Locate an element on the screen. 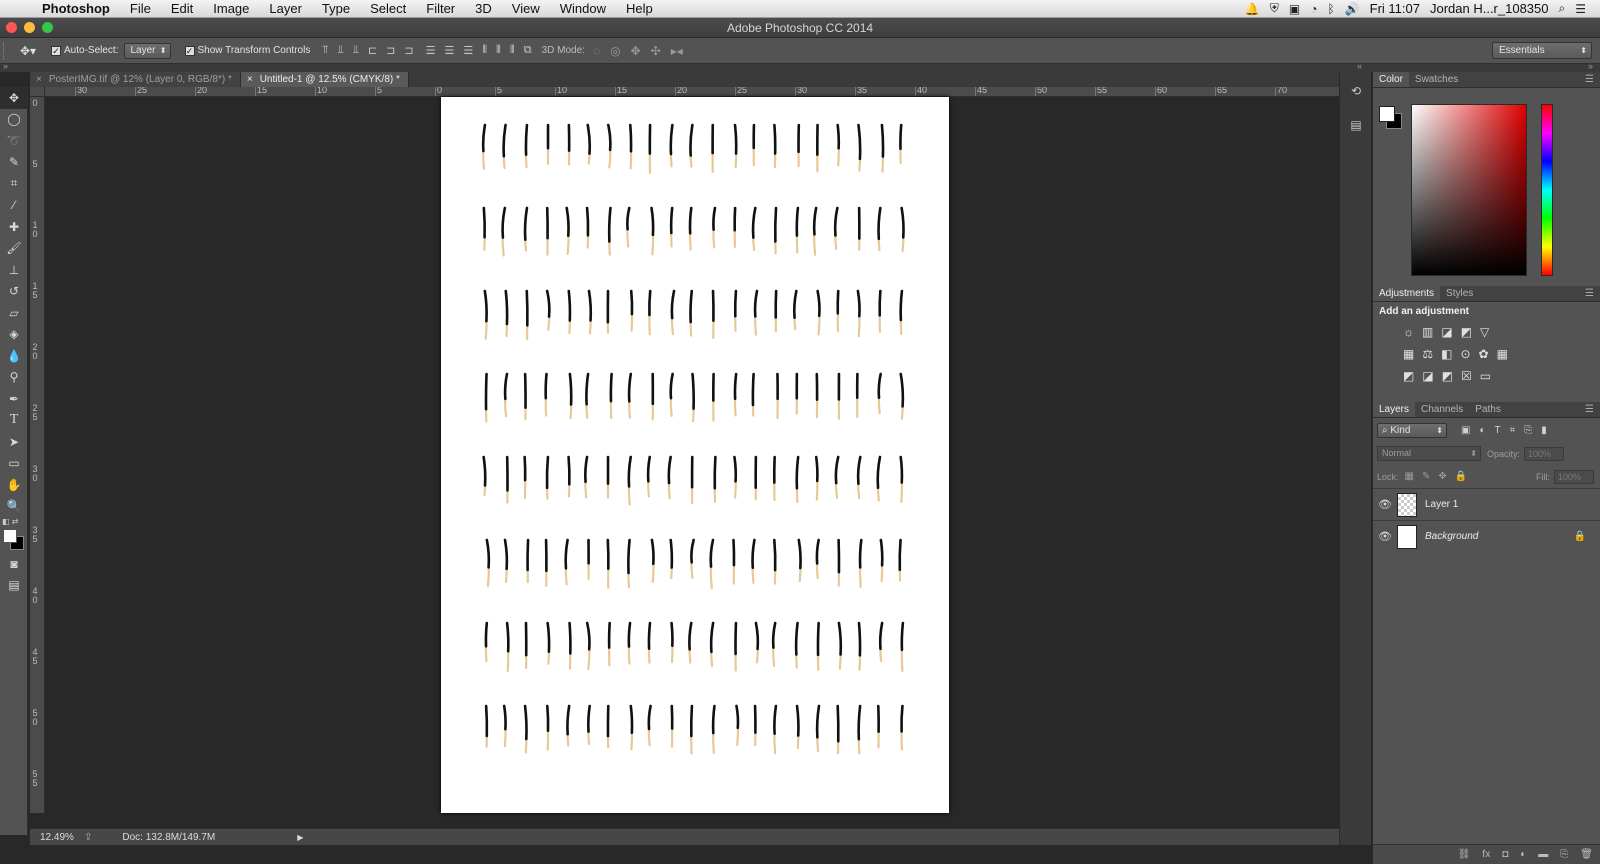  align-hcenter-icon: ⊐ is located at coordinates (390, 50).